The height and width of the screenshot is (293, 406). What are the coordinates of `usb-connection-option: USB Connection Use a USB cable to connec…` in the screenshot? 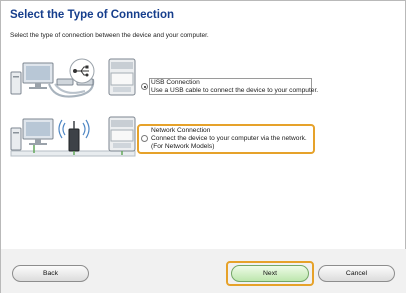 It's located at (235, 88).